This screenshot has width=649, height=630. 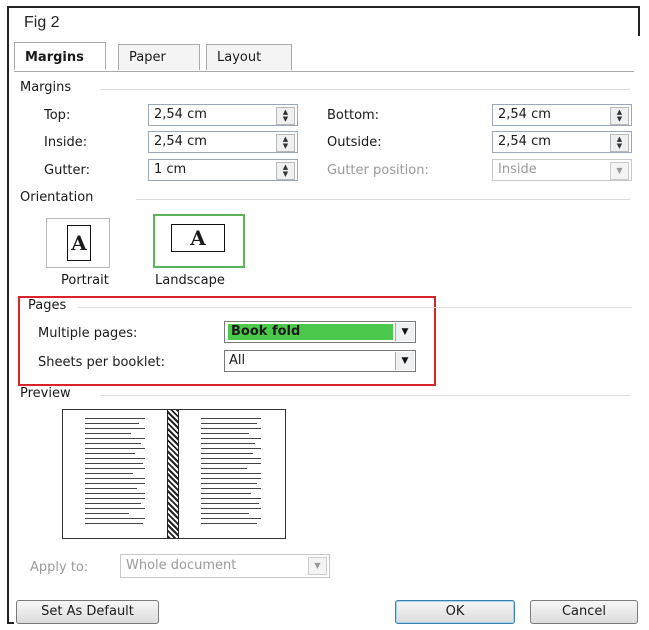 I want to click on gutter-position-label: Gutter position:, so click(x=378, y=170).